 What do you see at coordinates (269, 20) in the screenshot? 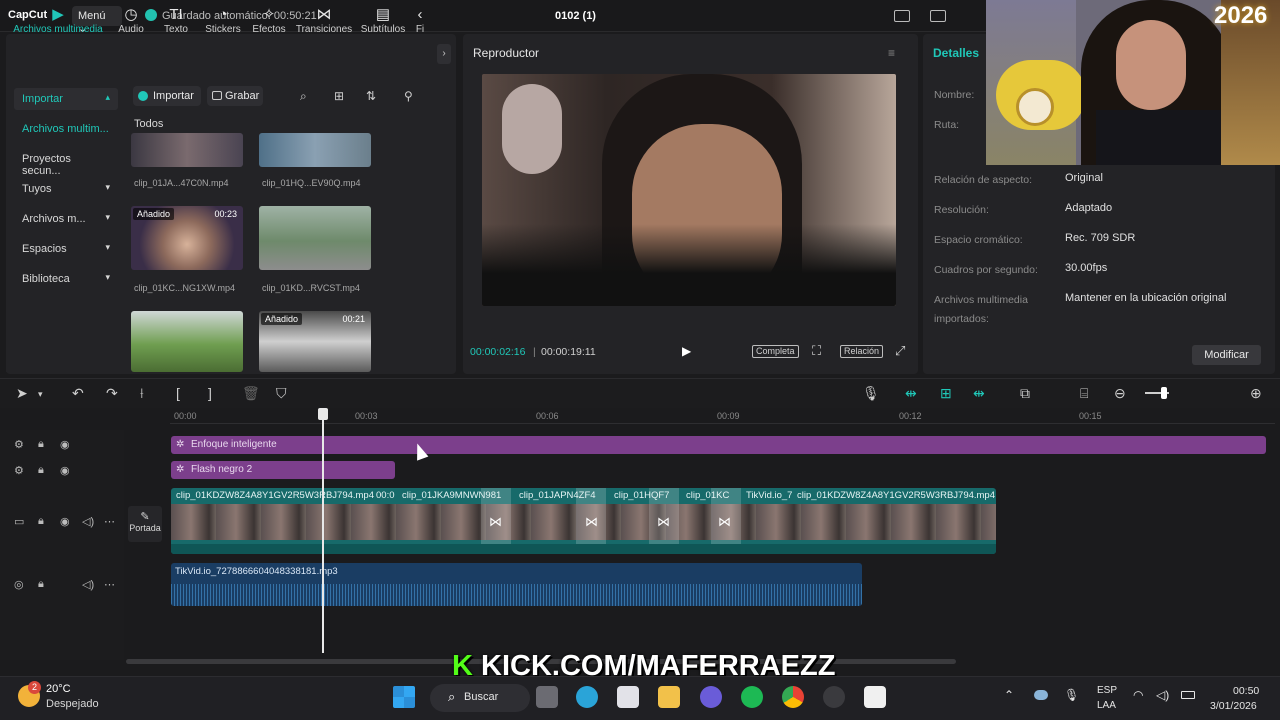
I see `tab-effects: ✧ Efectos` at bounding box center [269, 20].